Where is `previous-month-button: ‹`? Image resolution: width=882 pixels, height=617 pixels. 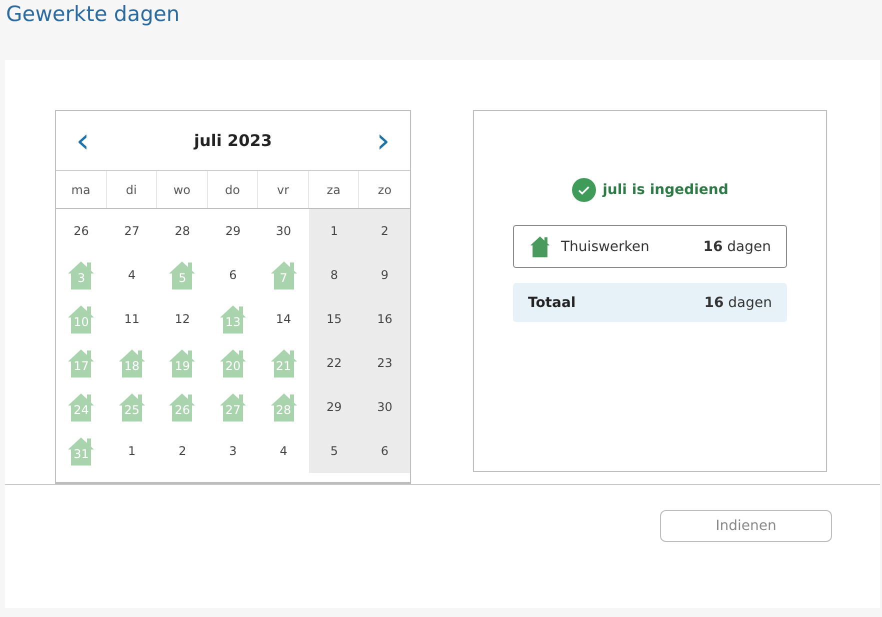
previous-month-button: ‹ is located at coordinates (83, 141).